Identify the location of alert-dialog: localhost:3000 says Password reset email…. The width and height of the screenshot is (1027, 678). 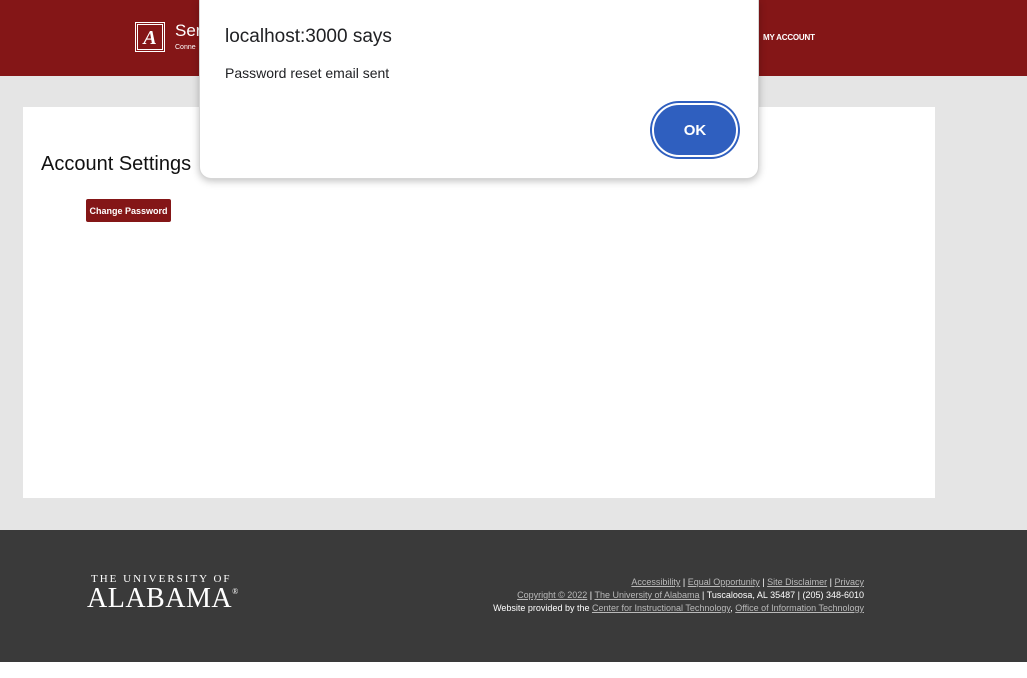
(479, 89).